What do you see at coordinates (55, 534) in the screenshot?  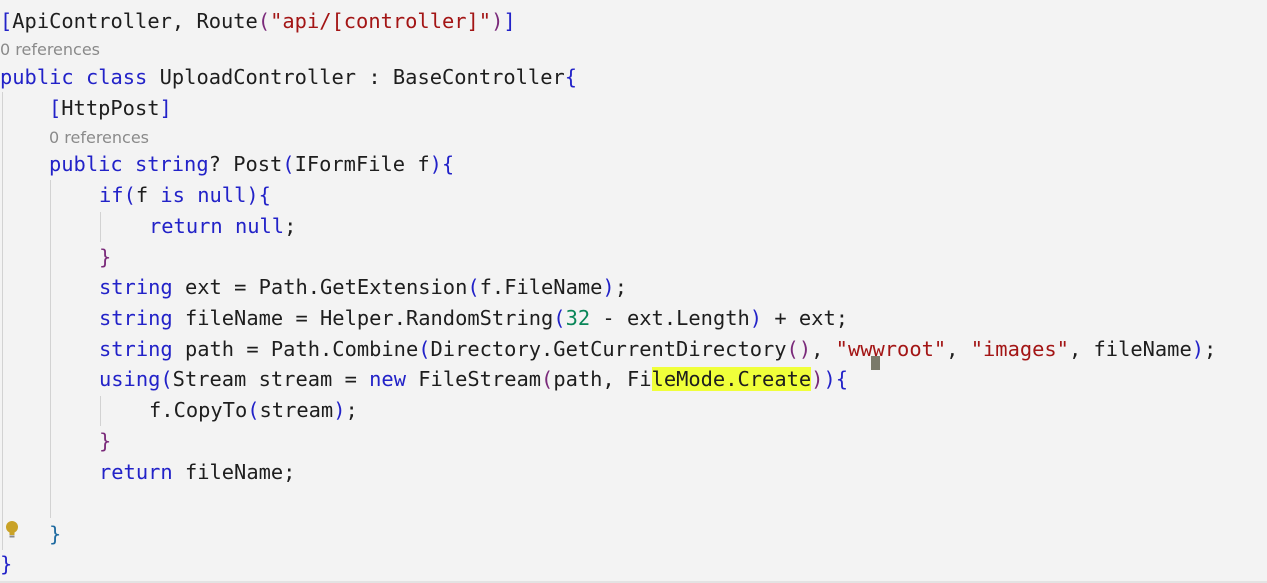 I see `code-line-method-close: }` at bounding box center [55, 534].